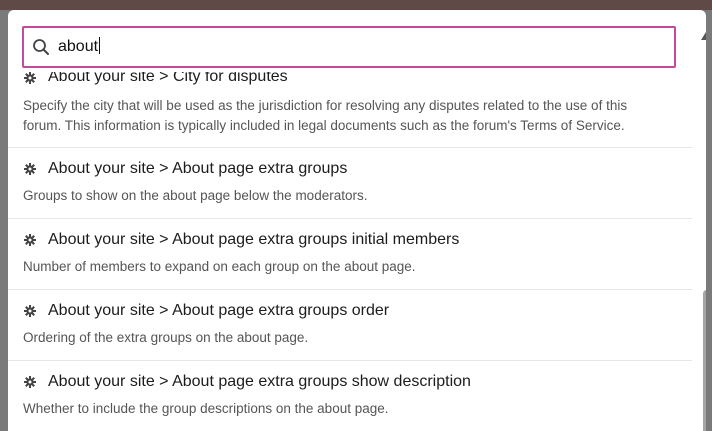 The width and height of the screenshot is (712, 431). What do you see at coordinates (702, 229) in the screenshot?
I see `results-scrollbar` at bounding box center [702, 229].